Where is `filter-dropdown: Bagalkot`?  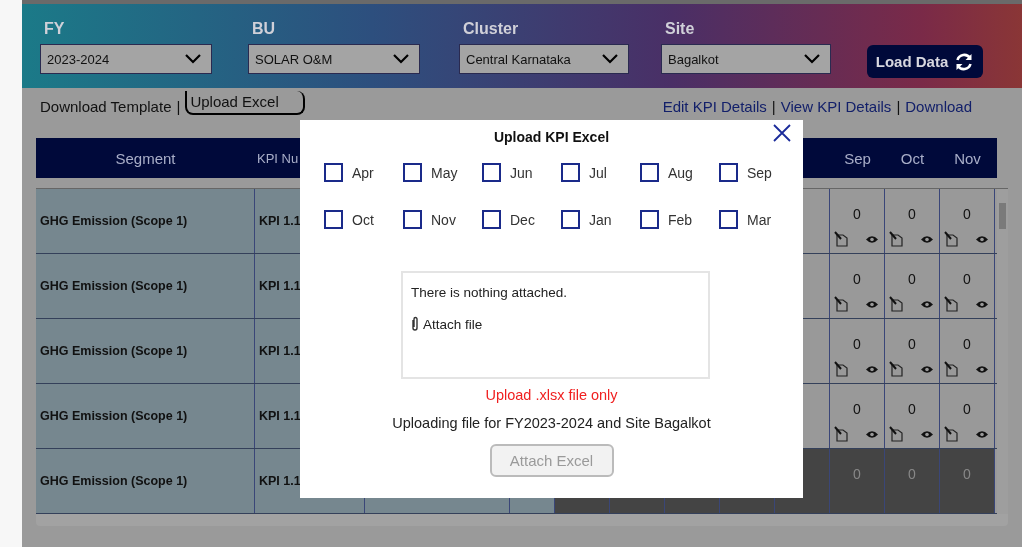 filter-dropdown: Bagalkot is located at coordinates (746, 59).